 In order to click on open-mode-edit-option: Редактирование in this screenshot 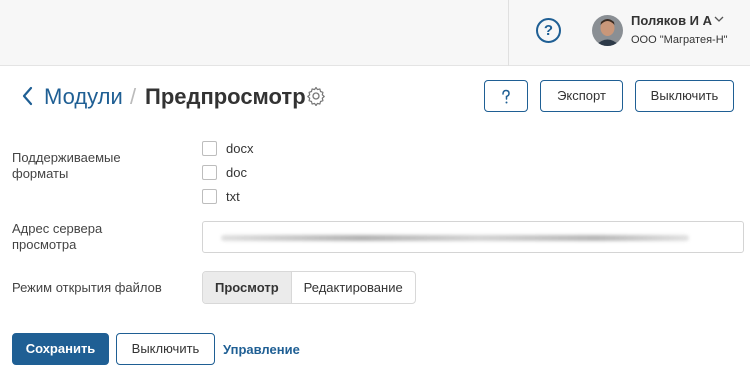, I will do `click(353, 287)`.